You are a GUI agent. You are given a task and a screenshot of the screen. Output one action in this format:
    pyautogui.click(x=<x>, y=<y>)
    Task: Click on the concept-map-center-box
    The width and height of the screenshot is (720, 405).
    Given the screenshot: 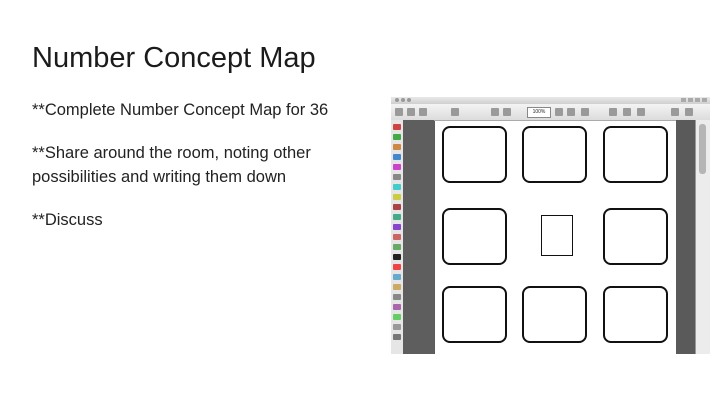 What is the action you would take?
    pyautogui.click(x=557, y=235)
    